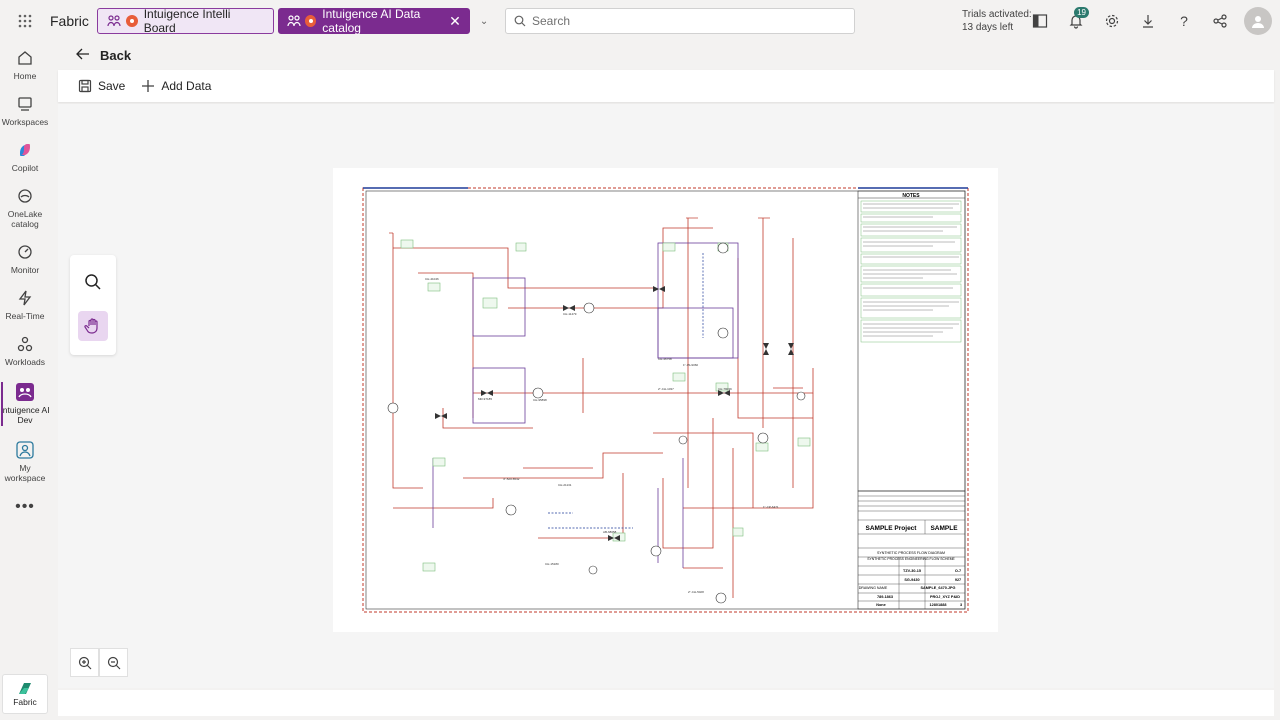 The image size is (1280, 720). I want to click on save-icon, so click(85, 86).